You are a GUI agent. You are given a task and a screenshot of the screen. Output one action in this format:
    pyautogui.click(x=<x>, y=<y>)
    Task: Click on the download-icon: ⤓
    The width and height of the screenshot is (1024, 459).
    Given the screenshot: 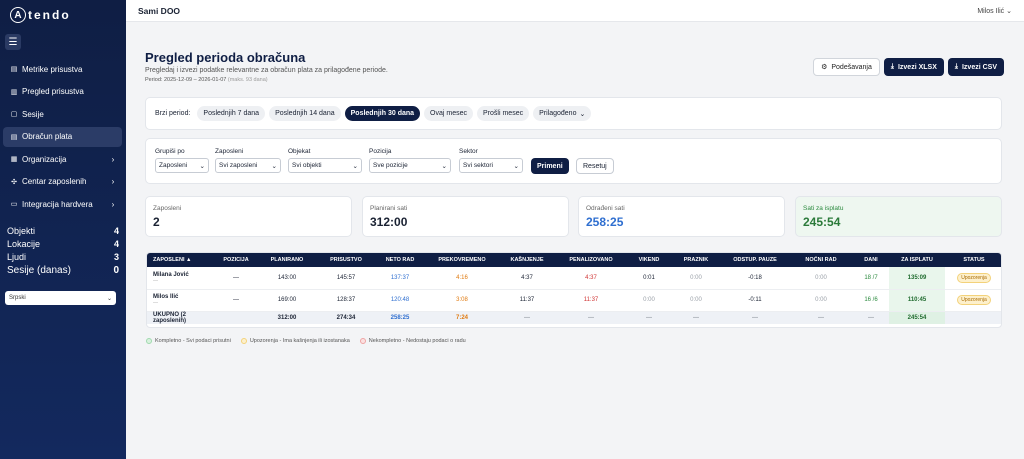 What is the action you would take?
    pyautogui.click(x=892, y=66)
    